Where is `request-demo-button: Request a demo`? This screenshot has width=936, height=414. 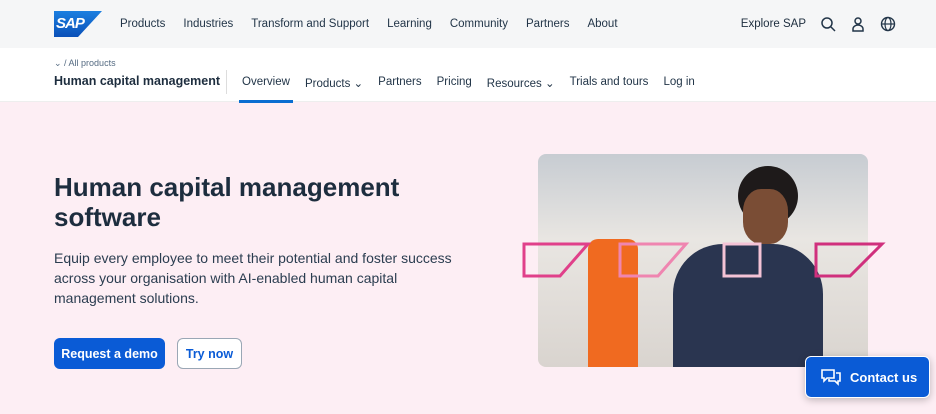 request-demo-button: Request a demo is located at coordinates (109, 353).